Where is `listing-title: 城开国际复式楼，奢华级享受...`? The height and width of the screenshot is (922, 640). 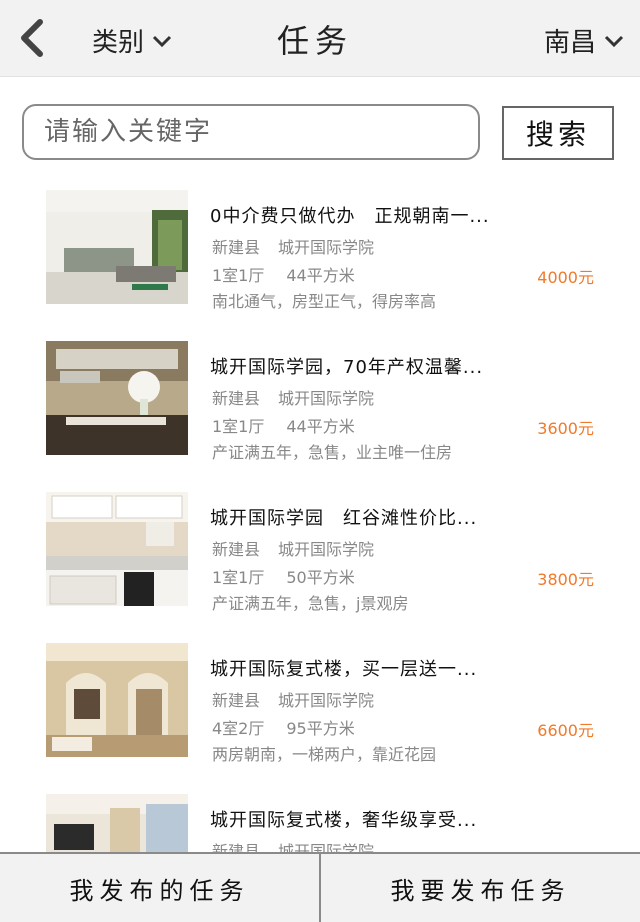
listing-title: 城开国际复式楼，奢华级享受... is located at coordinates (344, 820).